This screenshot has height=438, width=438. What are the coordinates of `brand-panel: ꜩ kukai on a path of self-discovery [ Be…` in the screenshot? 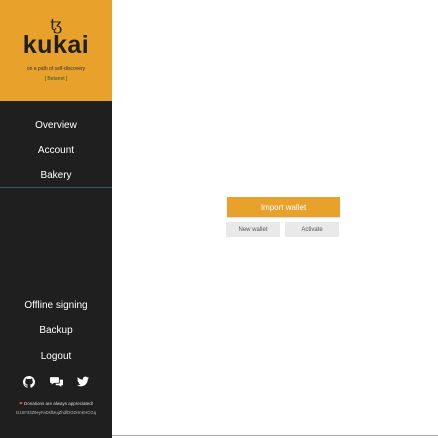 It's located at (56, 50).